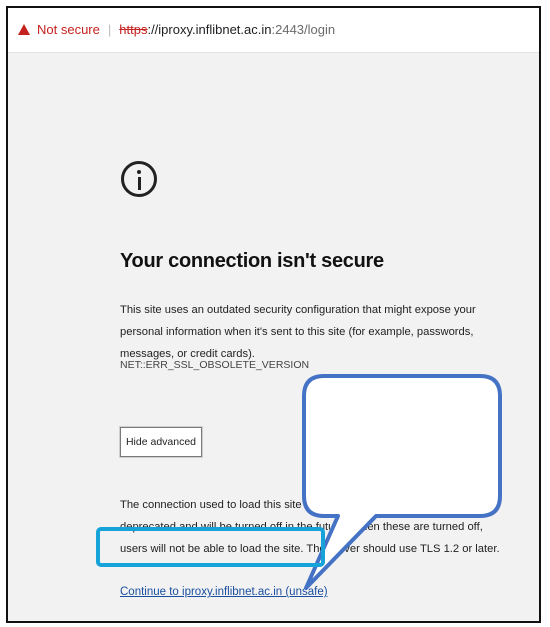 The height and width of the screenshot is (627, 550). I want to click on callout-shape, so click(402, 482).